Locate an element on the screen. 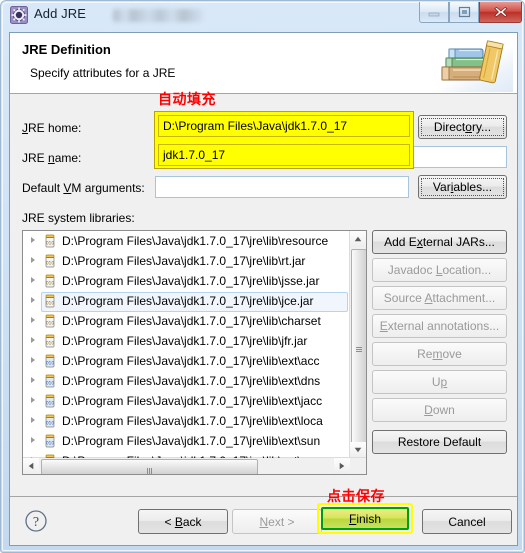 This screenshot has width=525, height=553. scroll-up-arrow-icon is located at coordinates (358, 239).